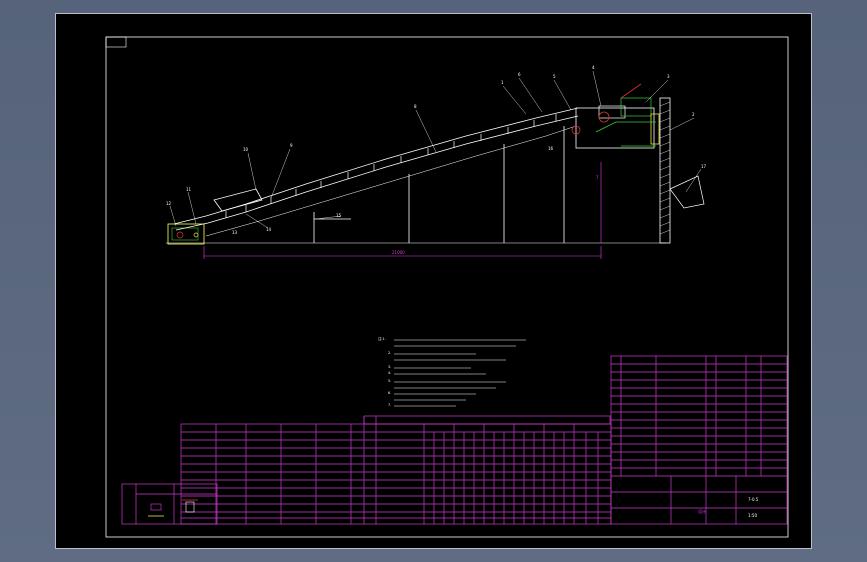  I want to click on balloon-7: 7, so click(597, 177).